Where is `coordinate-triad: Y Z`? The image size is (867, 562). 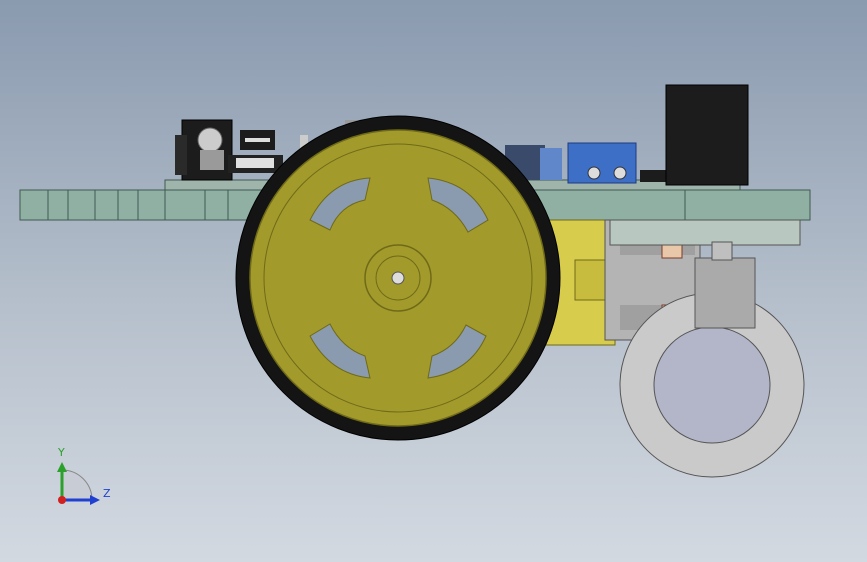
coordinate-triad: Y Z is located at coordinates (84, 475).